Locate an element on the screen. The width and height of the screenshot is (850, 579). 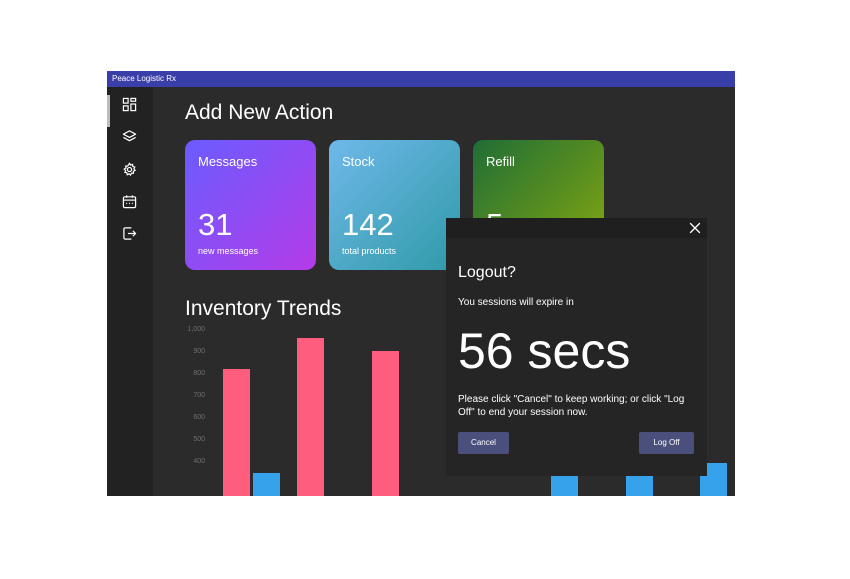
stock-card: Stock 142 total products is located at coordinates (394, 205).